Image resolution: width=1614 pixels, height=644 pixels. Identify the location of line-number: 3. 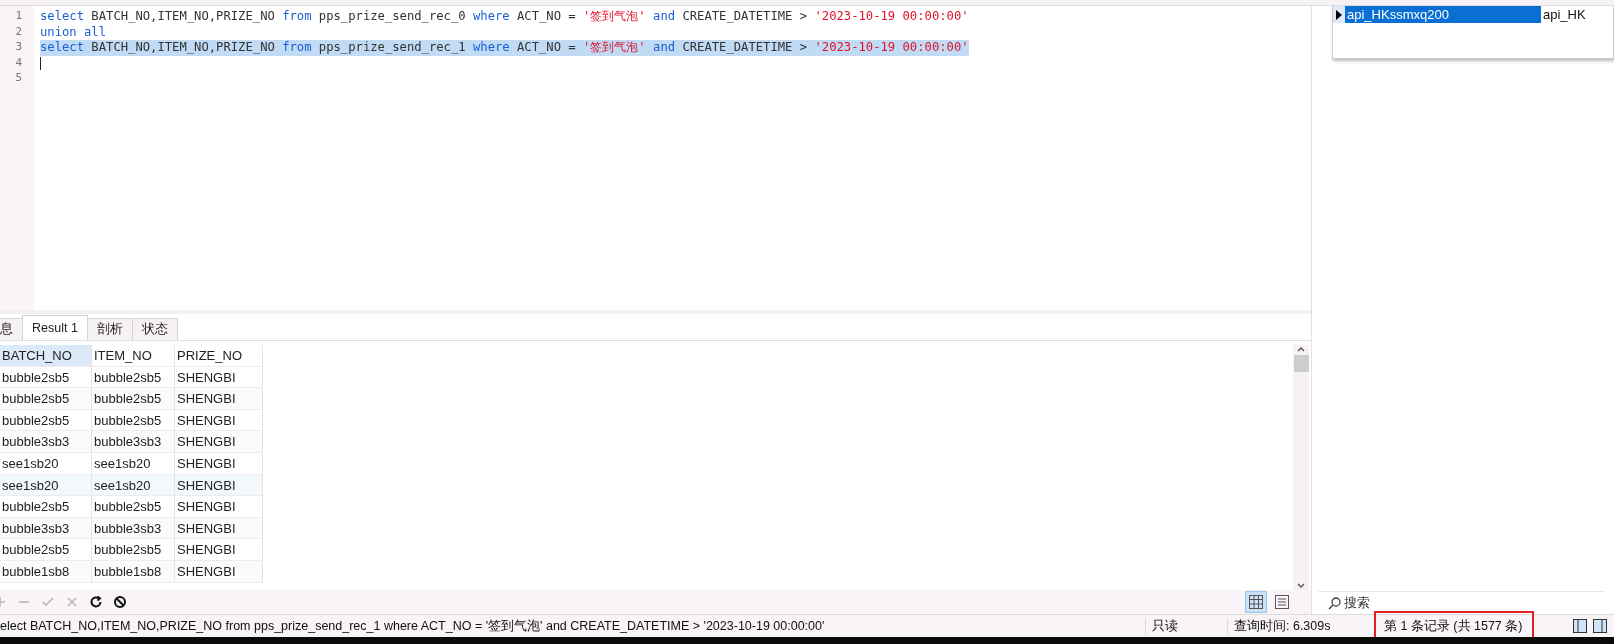
(18, 48).